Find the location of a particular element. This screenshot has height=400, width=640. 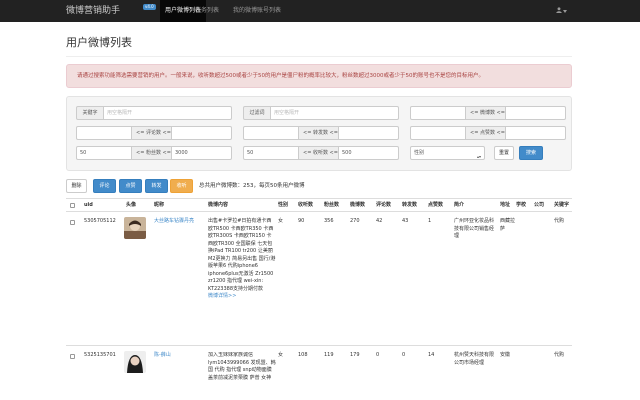

row-address: 安徽 is located at coordinates (505, 355).